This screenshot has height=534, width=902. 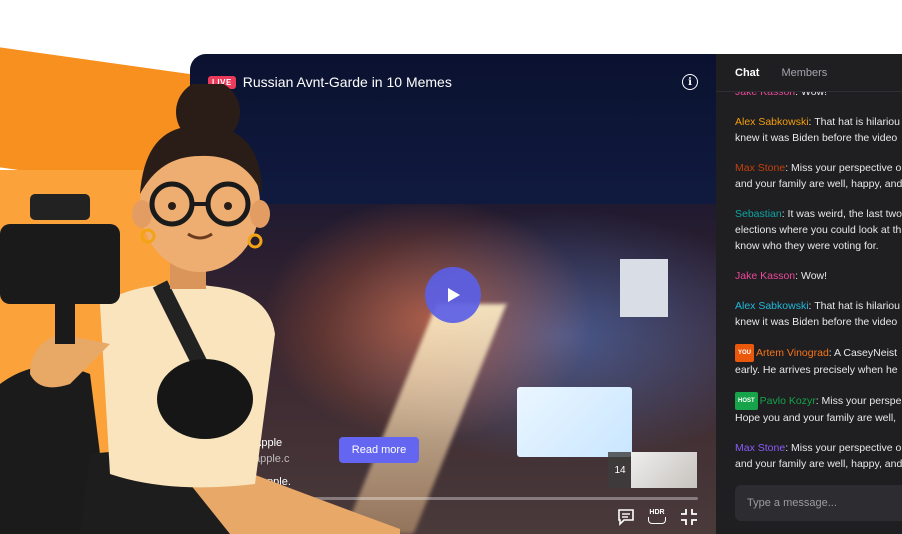 I want to click on fullscreen-button, so click(x=689, y=519).